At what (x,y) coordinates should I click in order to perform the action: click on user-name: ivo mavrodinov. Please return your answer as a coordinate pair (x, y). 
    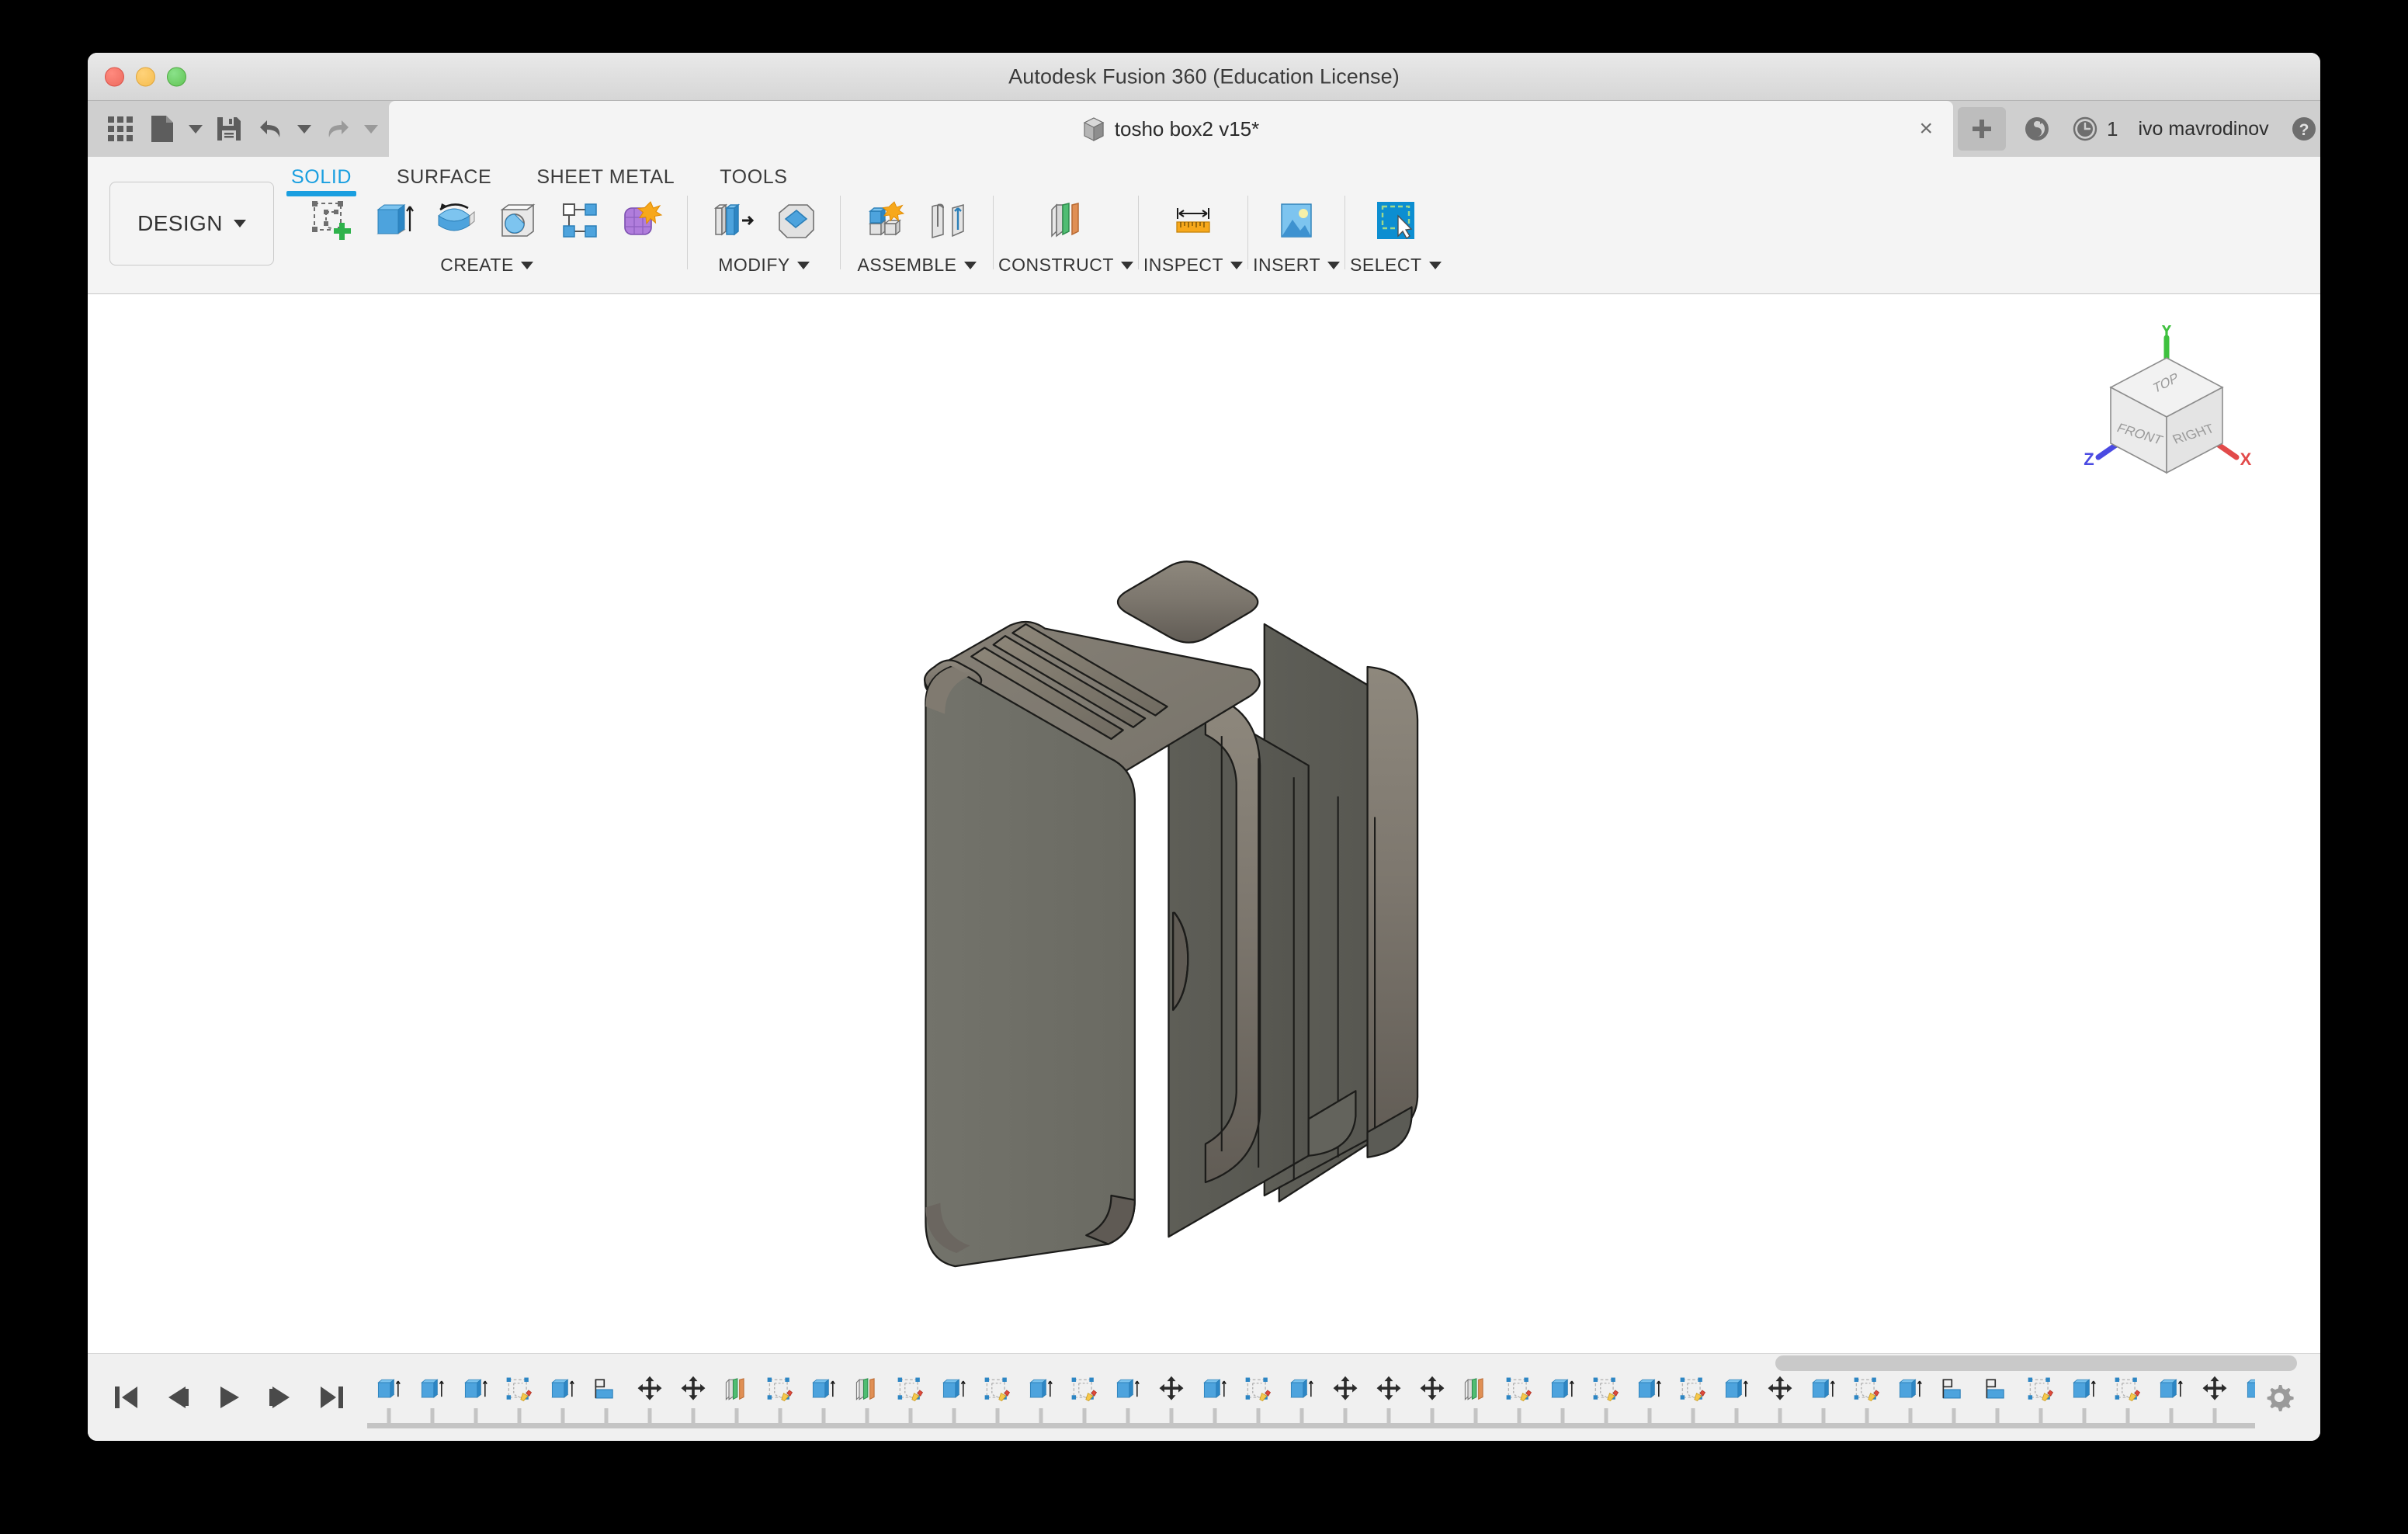
    Looking at the image, I should click on (2203, 129).